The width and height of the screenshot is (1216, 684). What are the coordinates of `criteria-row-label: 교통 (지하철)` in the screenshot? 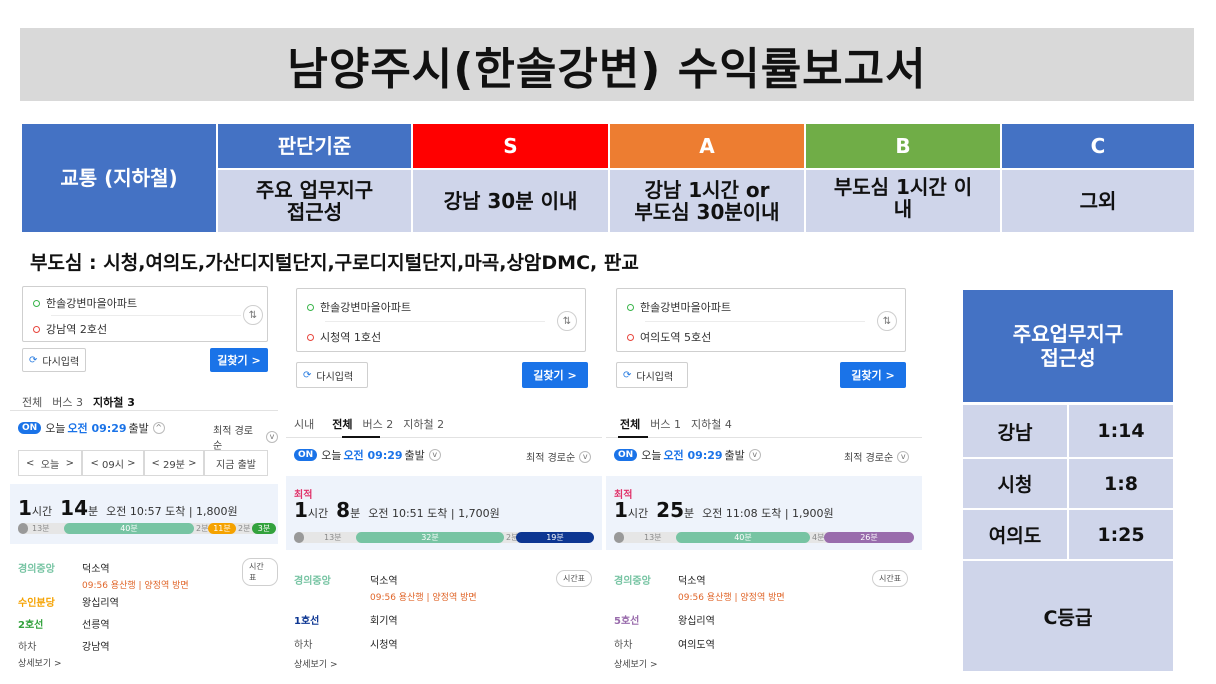 It's located at (119, 178).